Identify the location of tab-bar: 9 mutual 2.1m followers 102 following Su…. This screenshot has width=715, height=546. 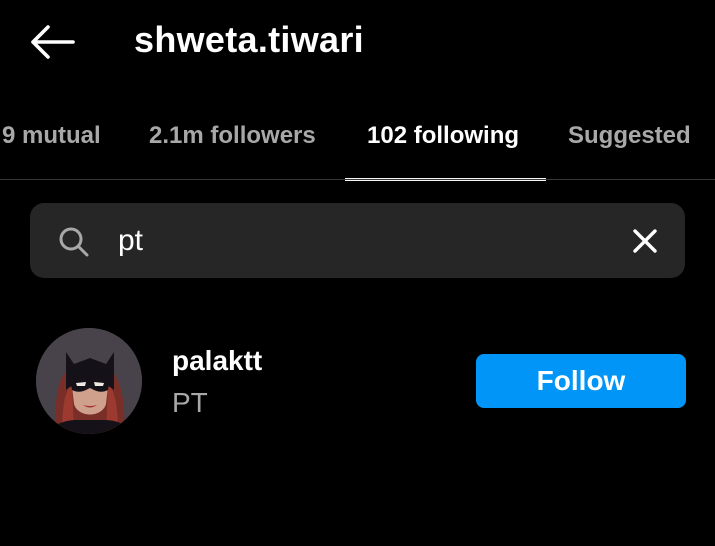
(357, 143).